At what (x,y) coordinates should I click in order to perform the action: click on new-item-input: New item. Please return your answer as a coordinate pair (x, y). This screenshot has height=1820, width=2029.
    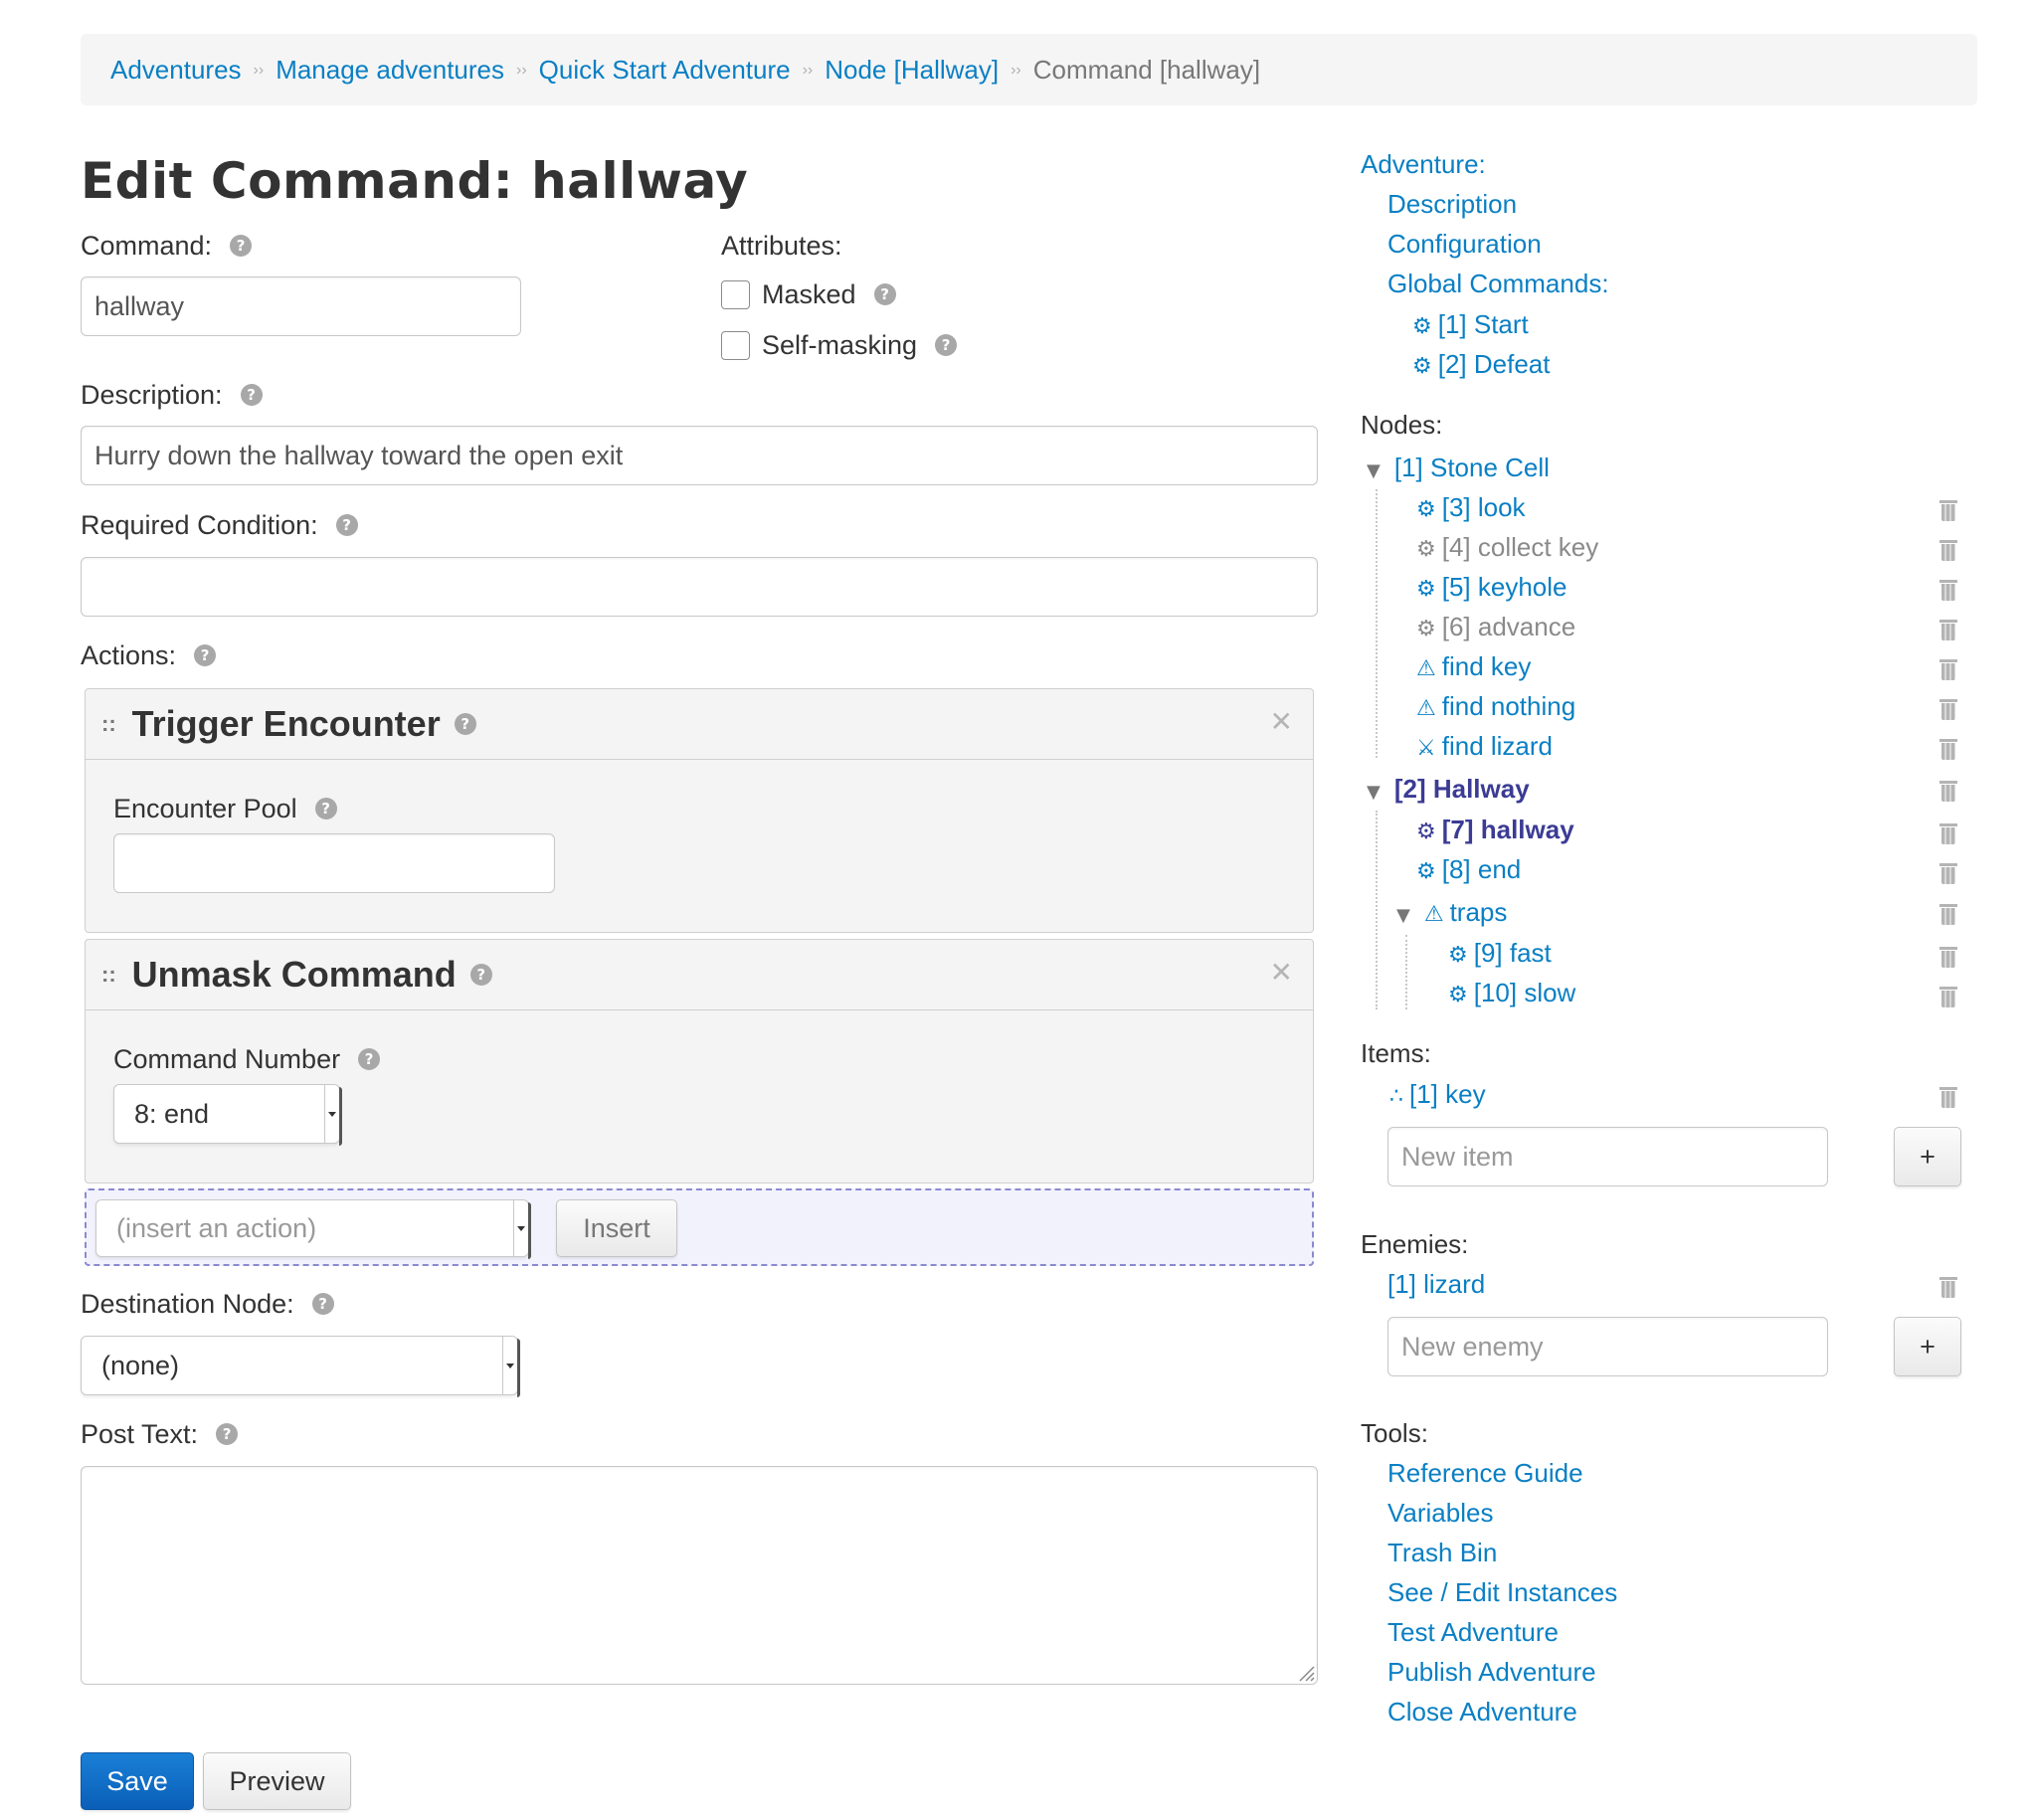
    Looking at the image, I should click on (1607, 1156).